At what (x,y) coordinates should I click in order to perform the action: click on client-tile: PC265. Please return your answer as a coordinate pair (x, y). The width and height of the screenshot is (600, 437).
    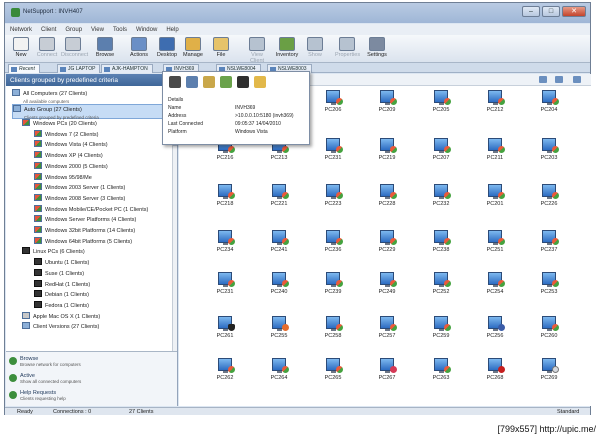
    Looking at the image, I should click on (333, 376).